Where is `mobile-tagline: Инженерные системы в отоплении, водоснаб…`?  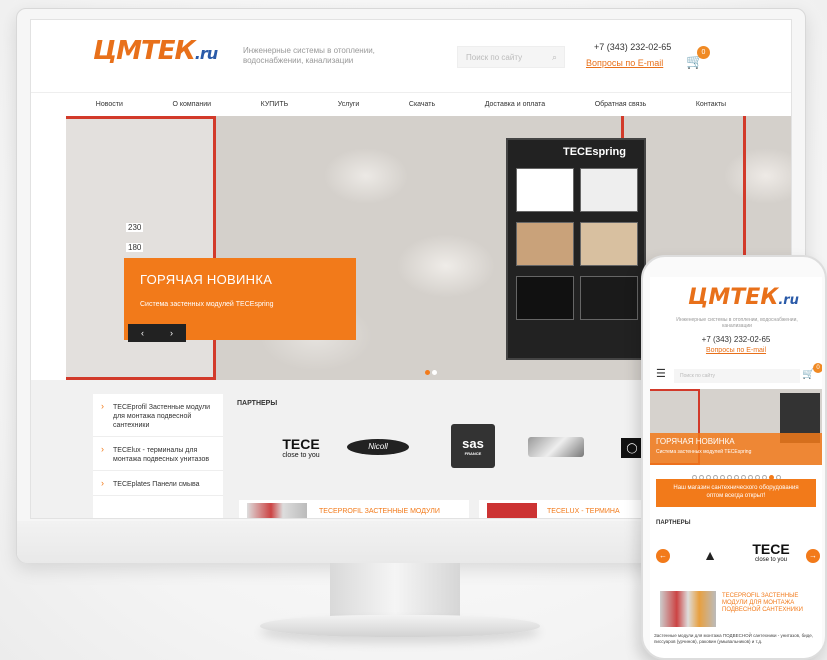
mobile-tagline: Инженерные системы в отоплении, водоснаб… is located at coordinates (737, 323).